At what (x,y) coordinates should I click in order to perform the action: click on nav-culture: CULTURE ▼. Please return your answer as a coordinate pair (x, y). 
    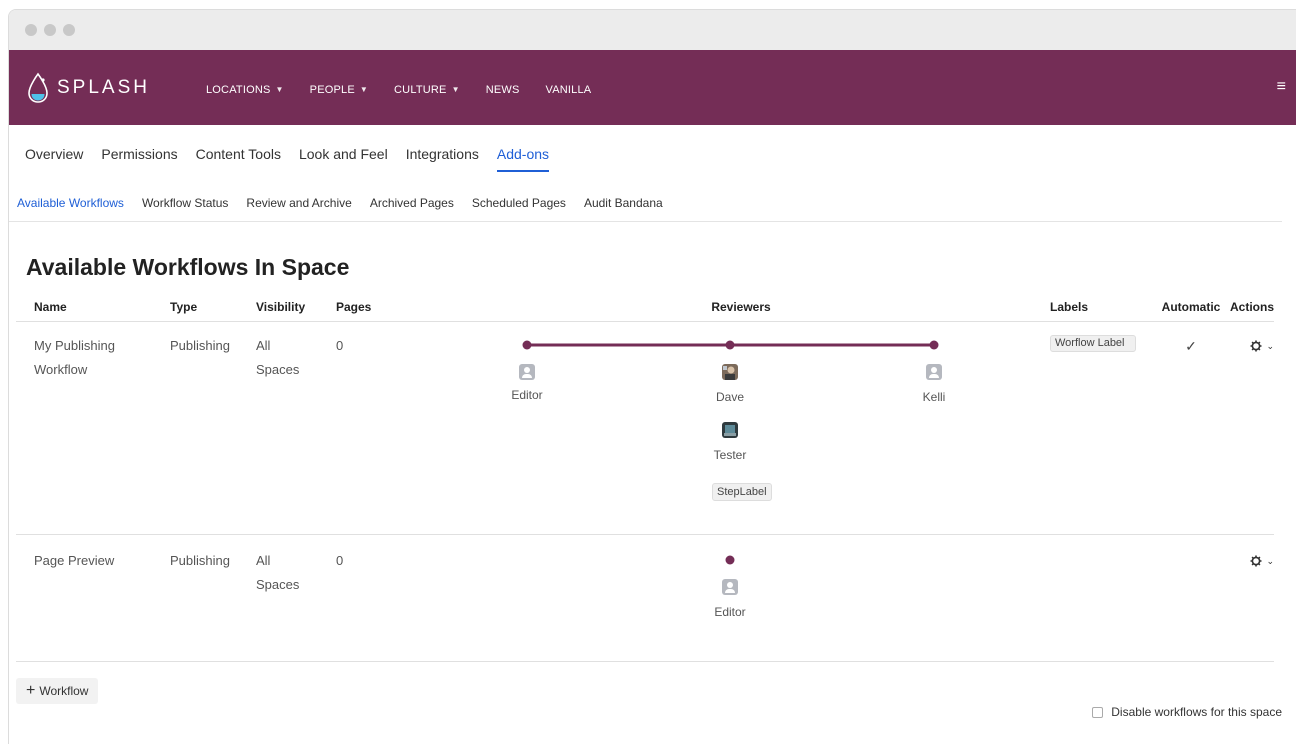
    Looking at the image, I should click on (427, 90).